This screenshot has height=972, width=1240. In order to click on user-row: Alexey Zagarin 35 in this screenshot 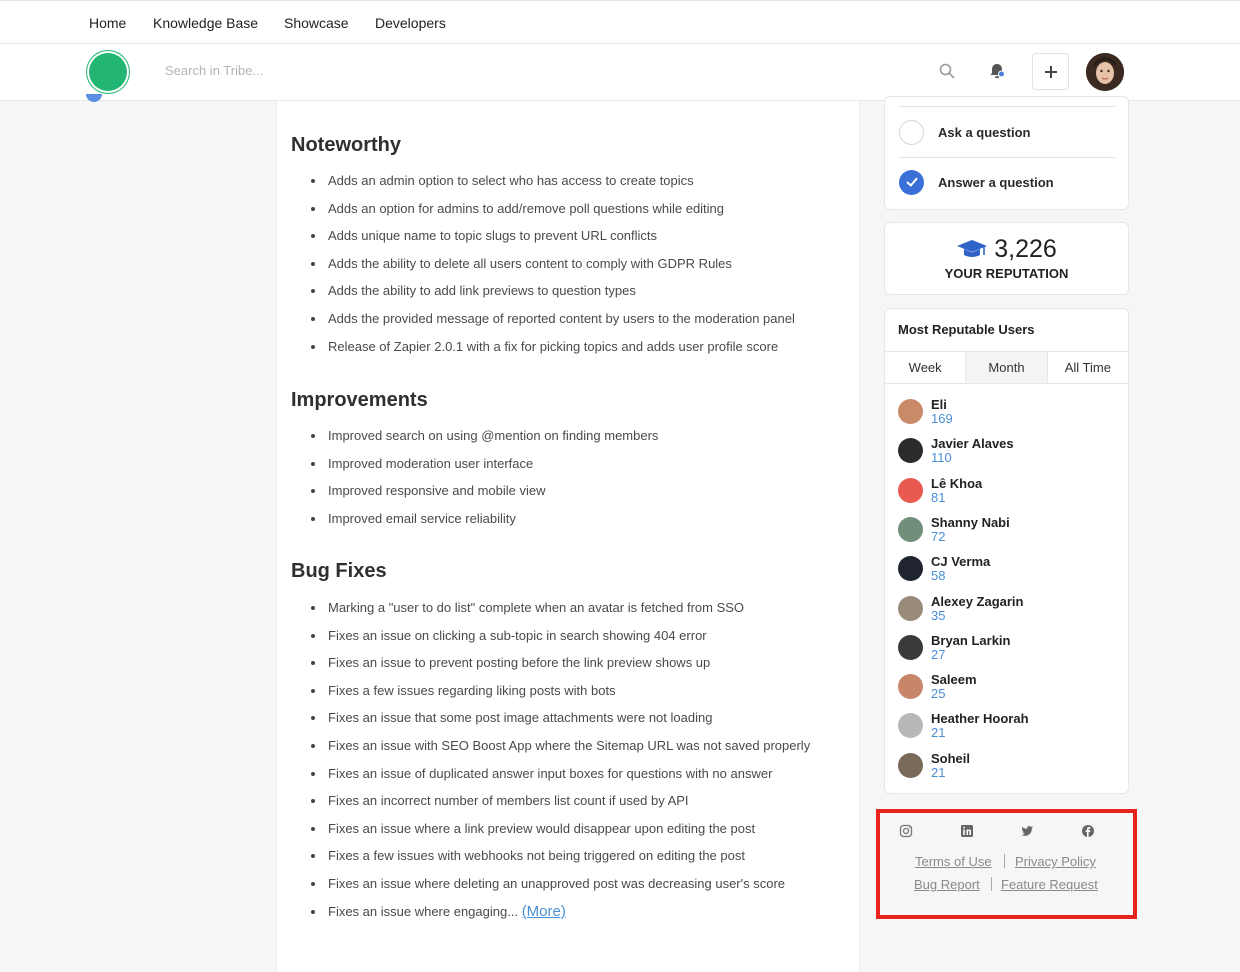, I will do `click(998, 609)`.